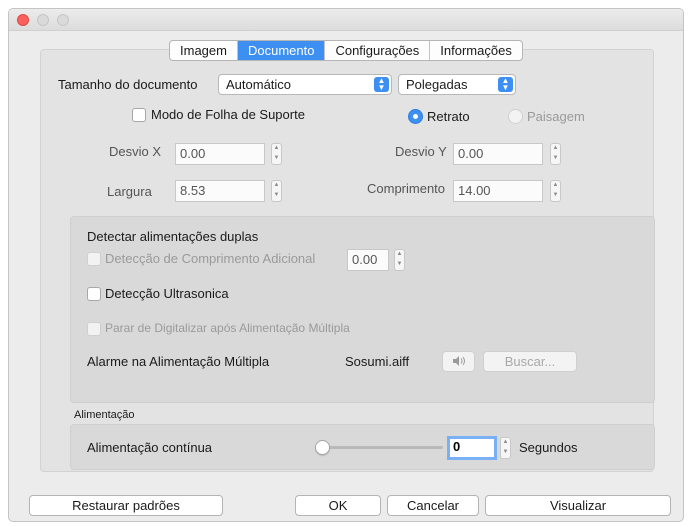 The height and width of the screenshot is (527, 692). Describe the element at coordinates (498, 191) in the screenshot. I see `length-field: 14.00` at that location.